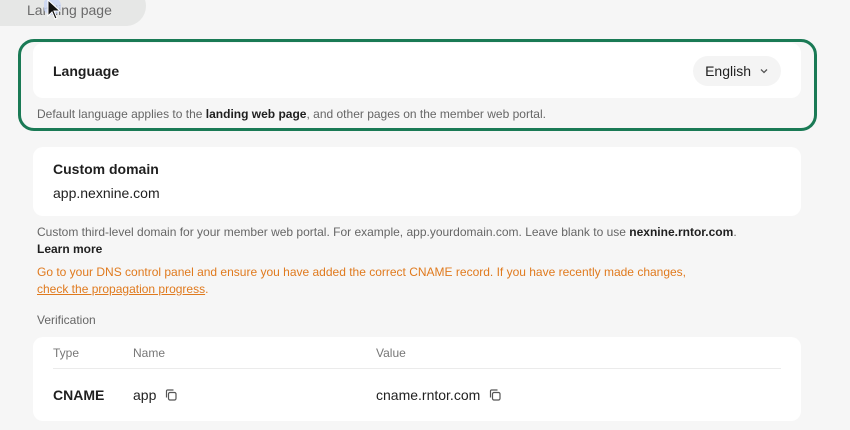 The image size is (850, 430). Describe the element at coordinates (439, 395) in the screenshot. I see `record-value: cname.rntor.com` at that location.